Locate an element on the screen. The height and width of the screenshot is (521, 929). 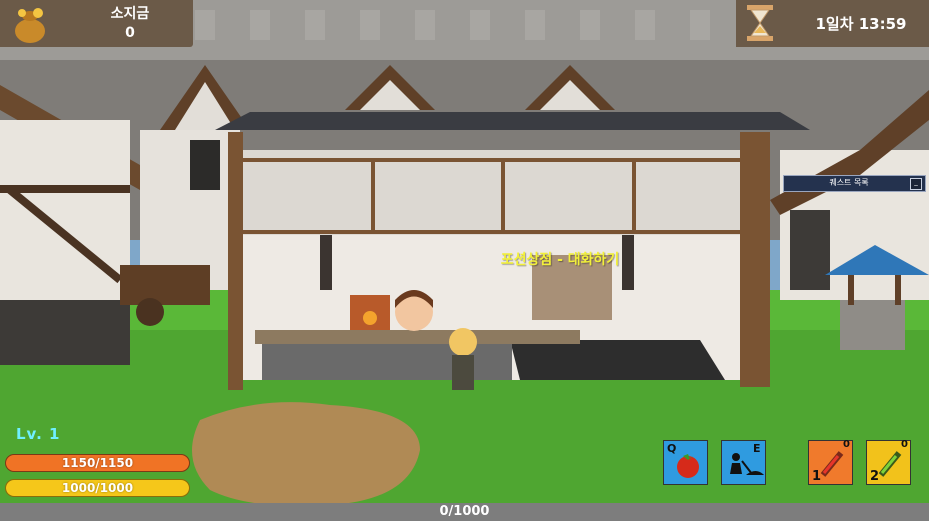
quest-list-bar: 퀘스트 목록 _ is located at coordinates (854, 183).